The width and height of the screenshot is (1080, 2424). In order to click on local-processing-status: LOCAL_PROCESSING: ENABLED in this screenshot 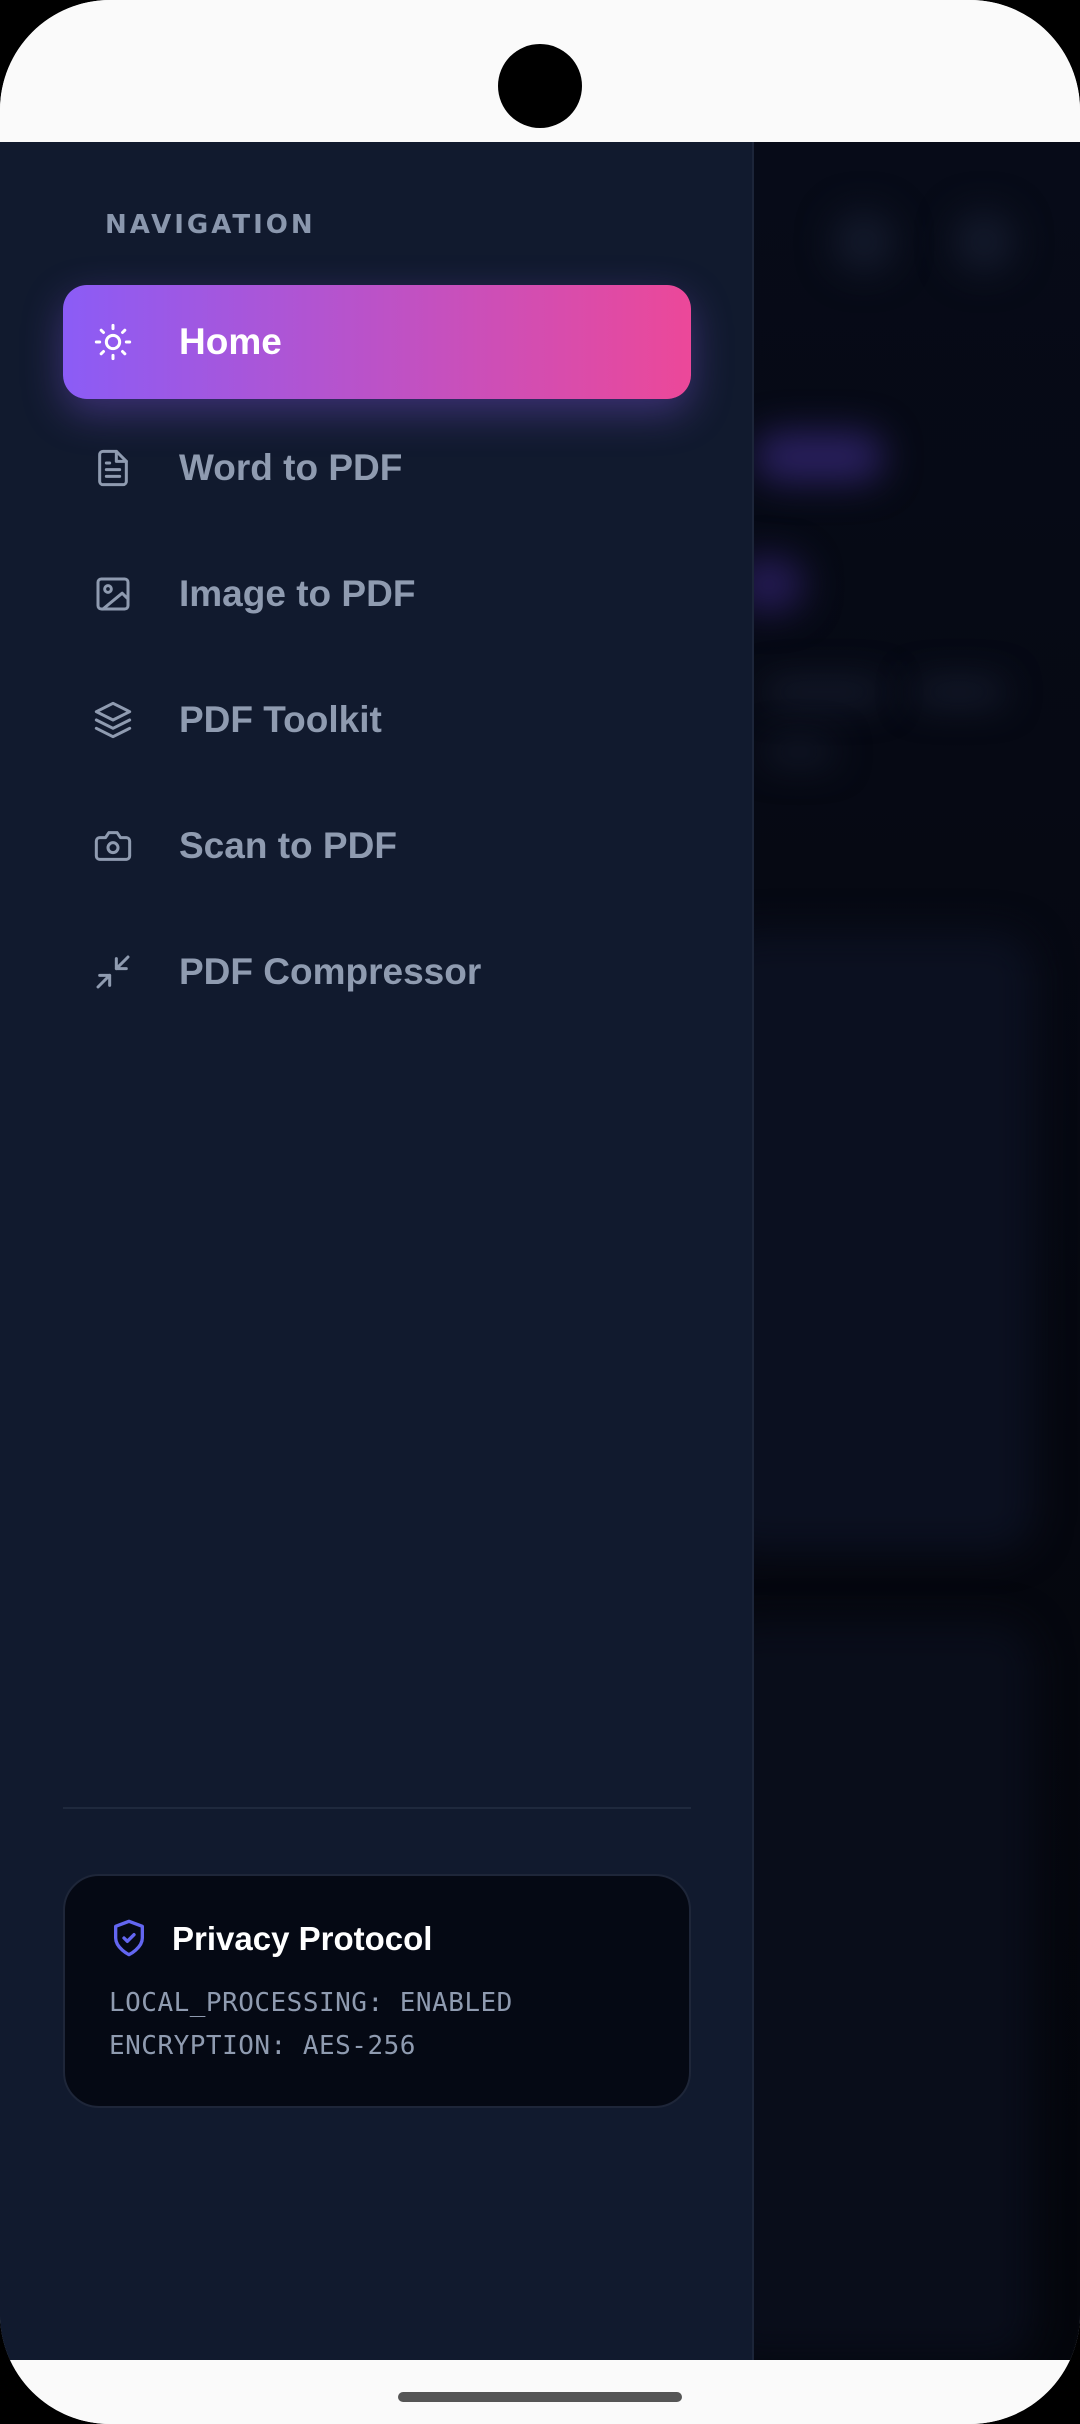, I will do `click(311, 2003)`.